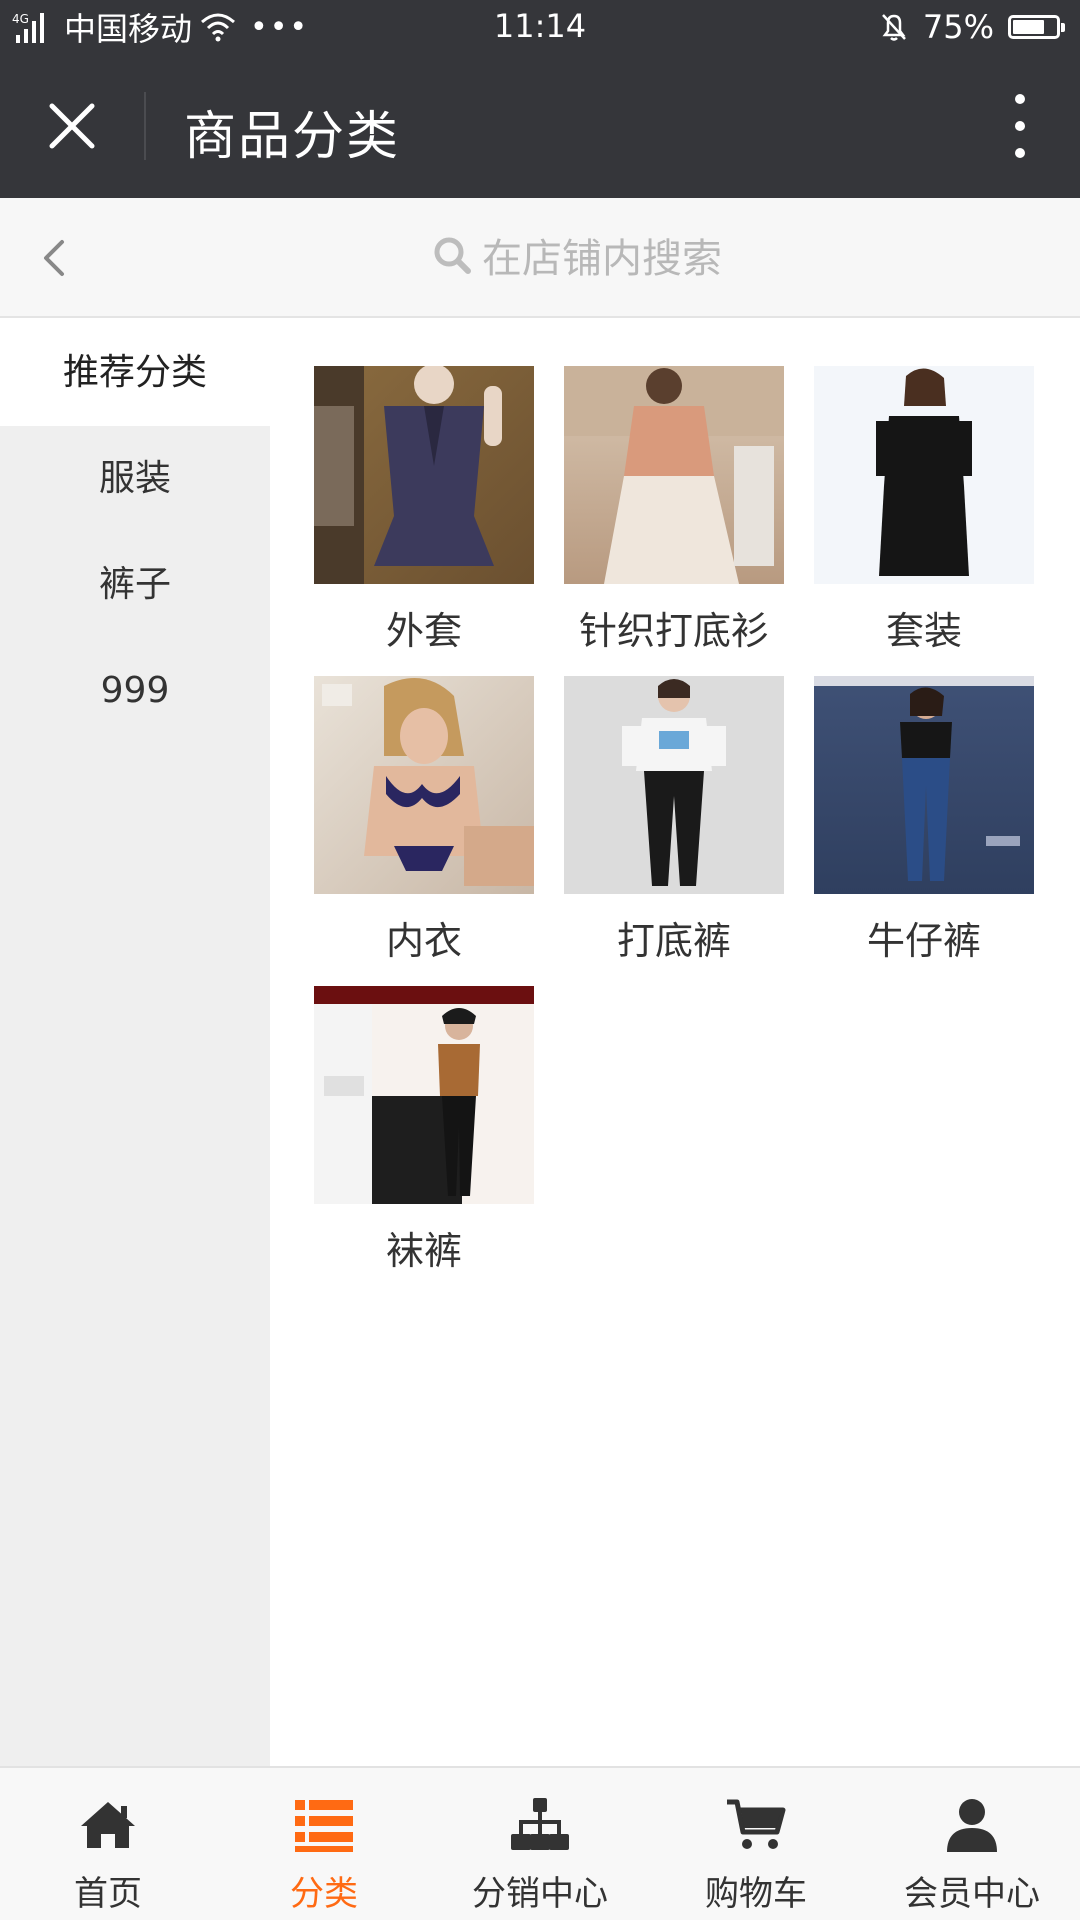 This screenshot has height=1920, width=1080. Describe the element at coordinates (540, 1894) in the screenshot. I see `tab-label: 分销中心` at that location.